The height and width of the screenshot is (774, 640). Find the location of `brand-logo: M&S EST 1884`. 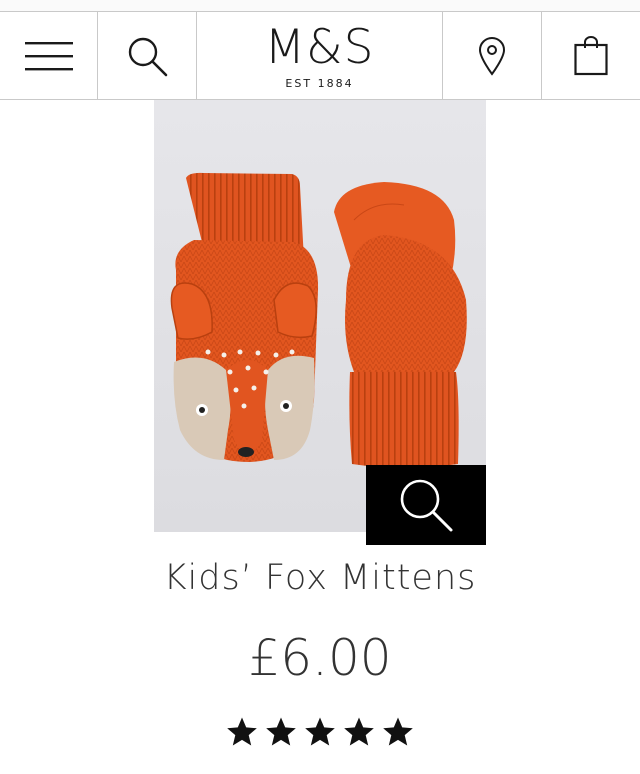

brand-logo: M&S EST 1884 is located at coordinates (320, 55).